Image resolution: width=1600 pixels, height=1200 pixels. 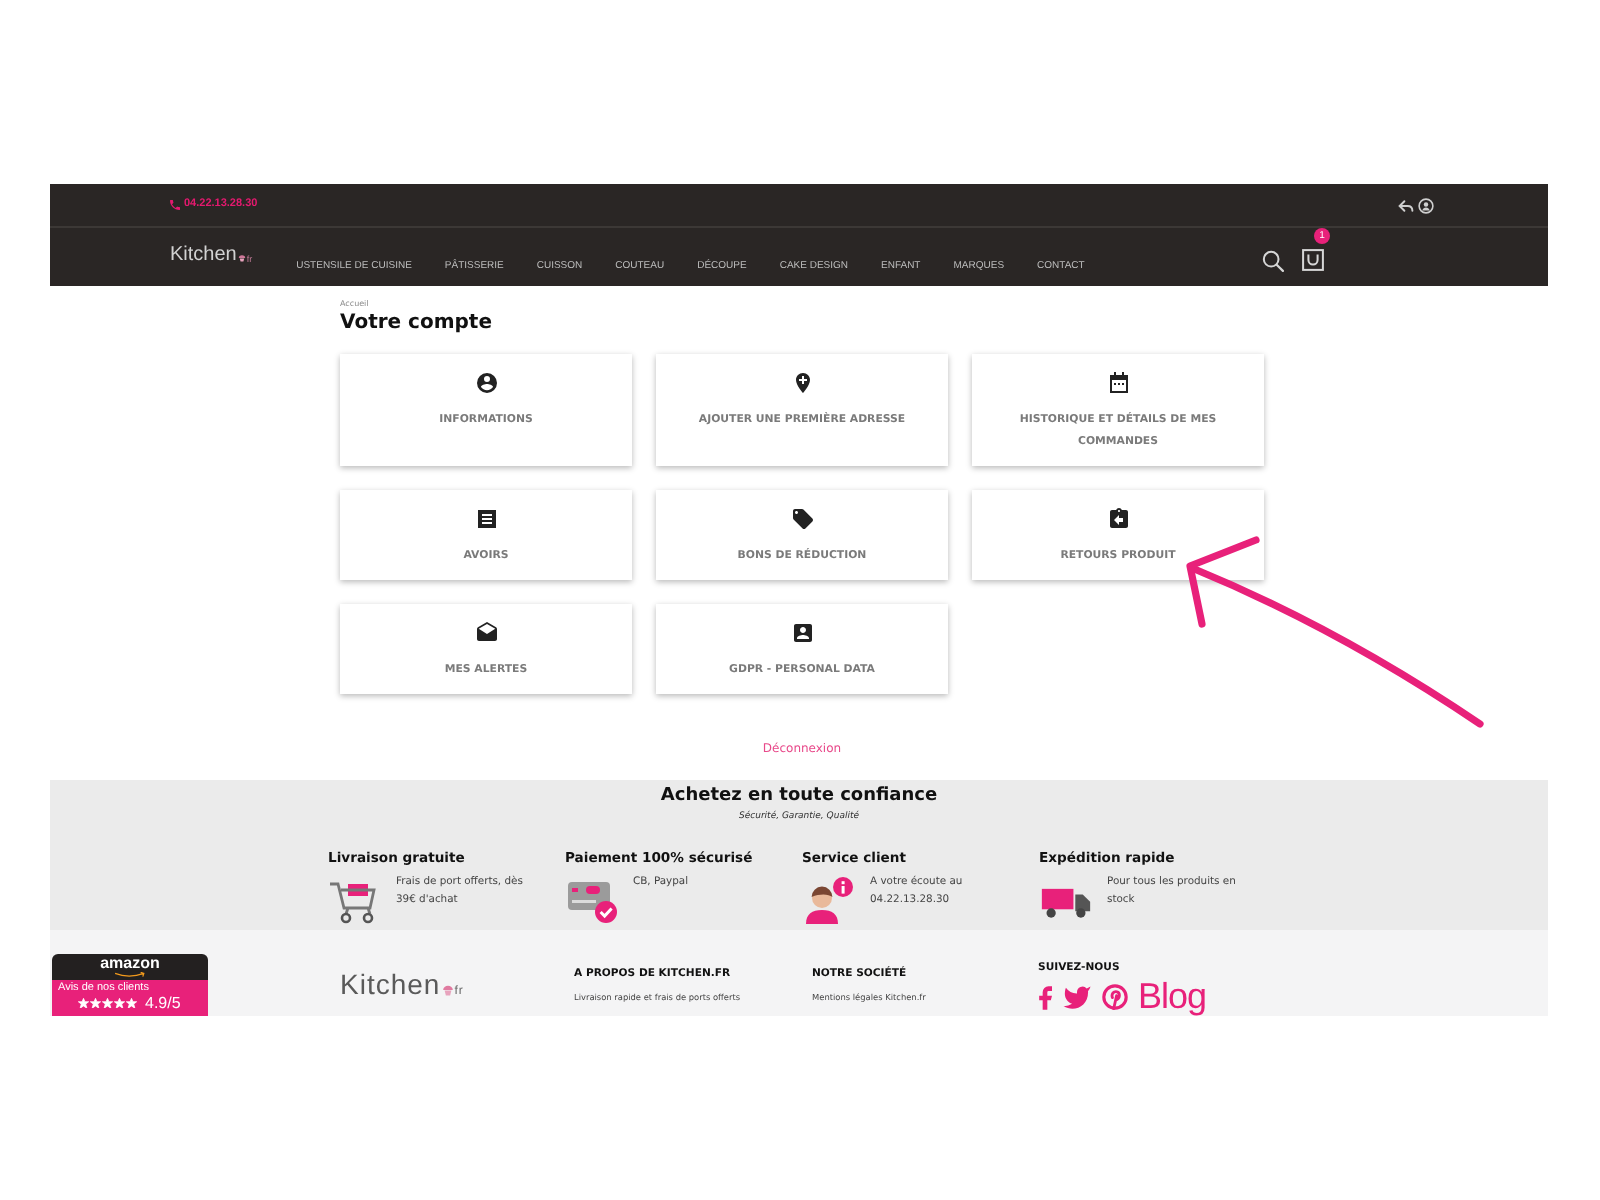 I want to click on section-title: Achetez en toute confiance, so click(x=799, y=797).